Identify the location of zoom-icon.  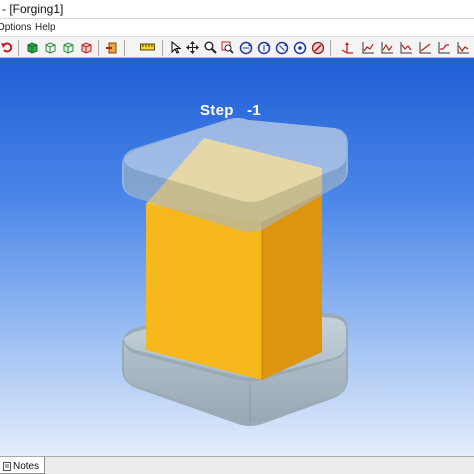
(210, 47).